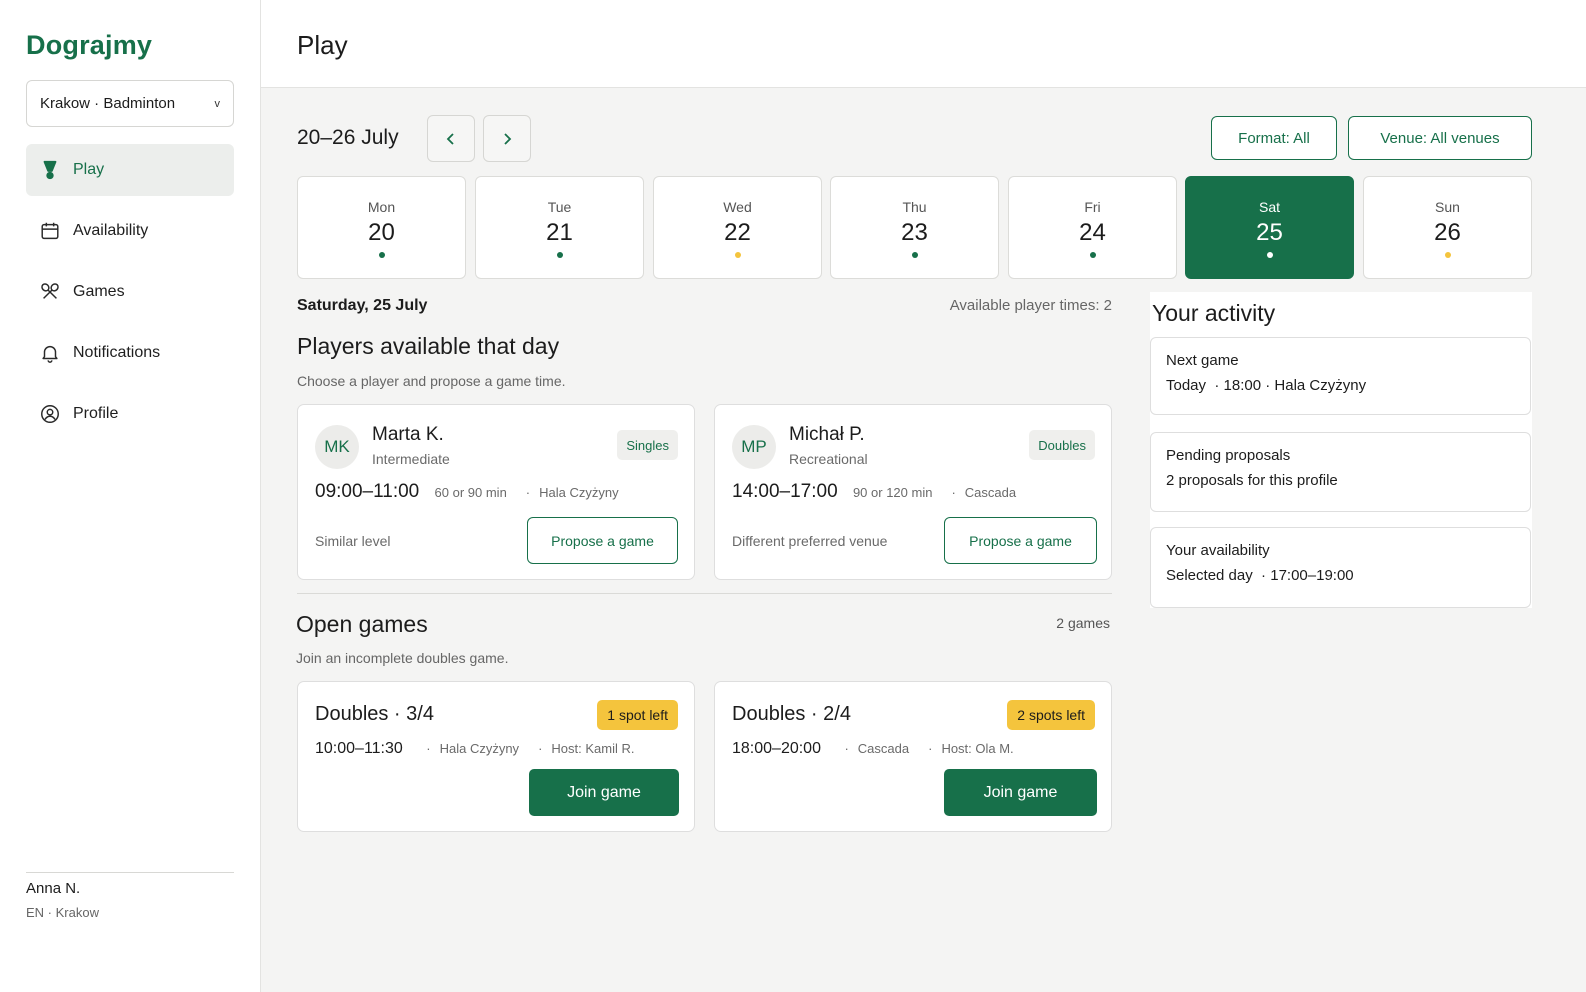 This screenshot has width=1586, height=992. Describe the element at coordinates (130, 170) in the screenshot. I see `sidebar-item-play: Play` at that location.